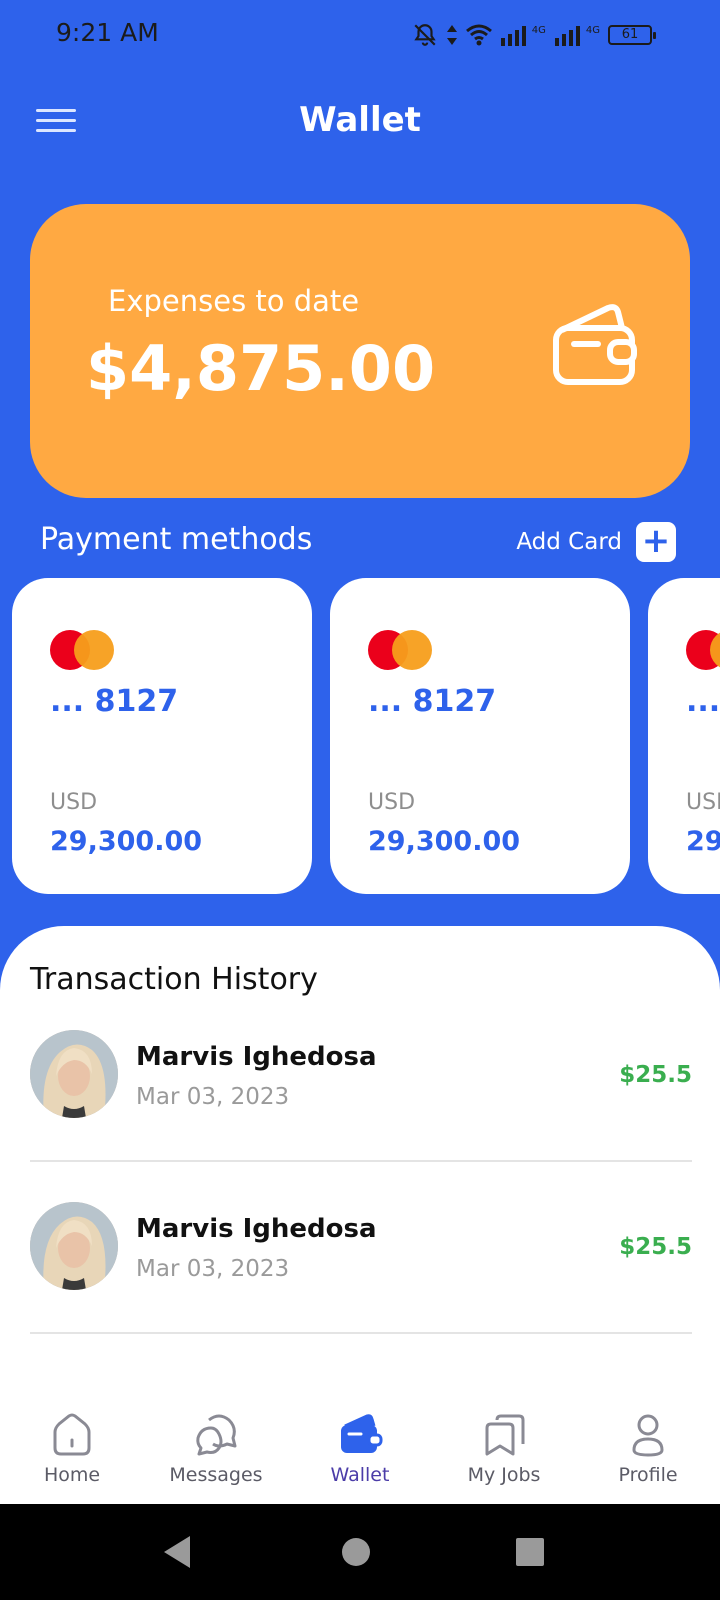  Describe the element at coordinates (703, 841) in the screenshot. I see `card-balance: 29` at that location.